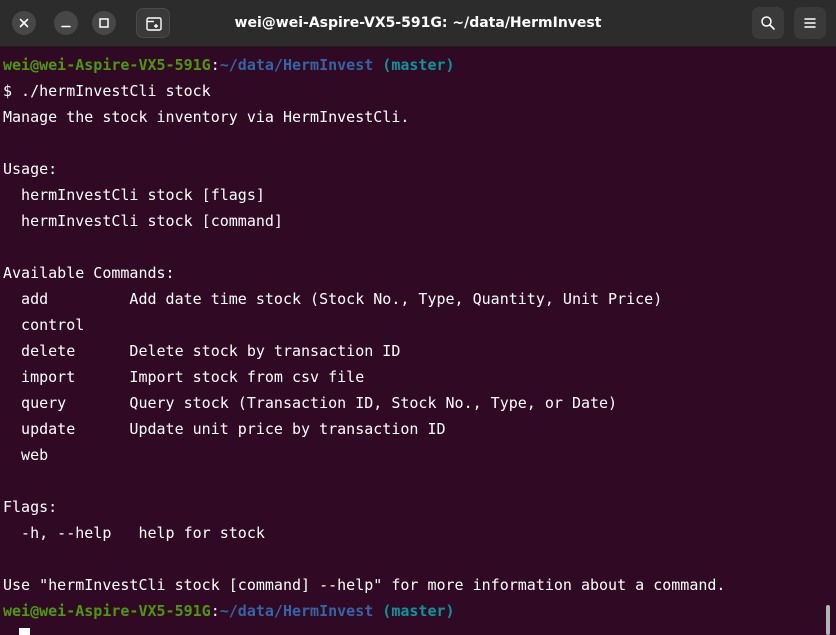 The width and height of the screenshot is (836, 635). I want to click on output-line: web, so click(26, 455).